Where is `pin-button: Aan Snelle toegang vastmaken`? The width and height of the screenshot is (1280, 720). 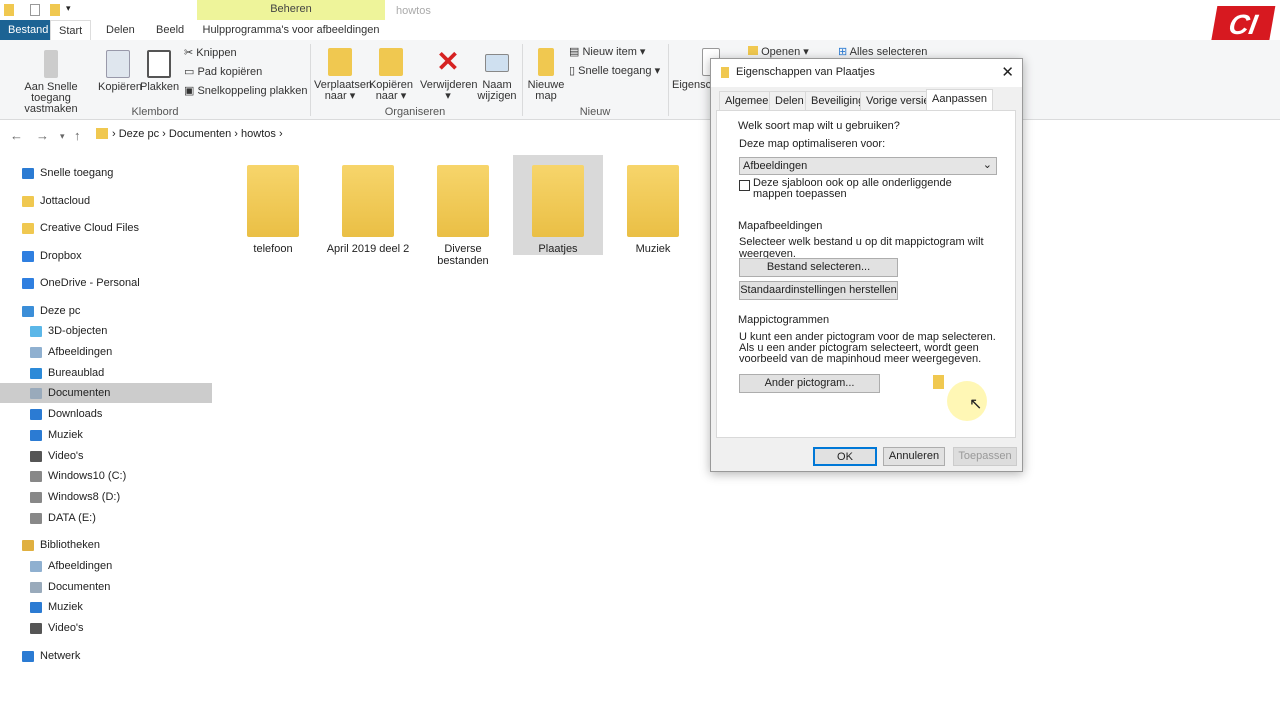
pin-button: Aan Snelle toegang vastmaken is located at coordinates (51, 82).